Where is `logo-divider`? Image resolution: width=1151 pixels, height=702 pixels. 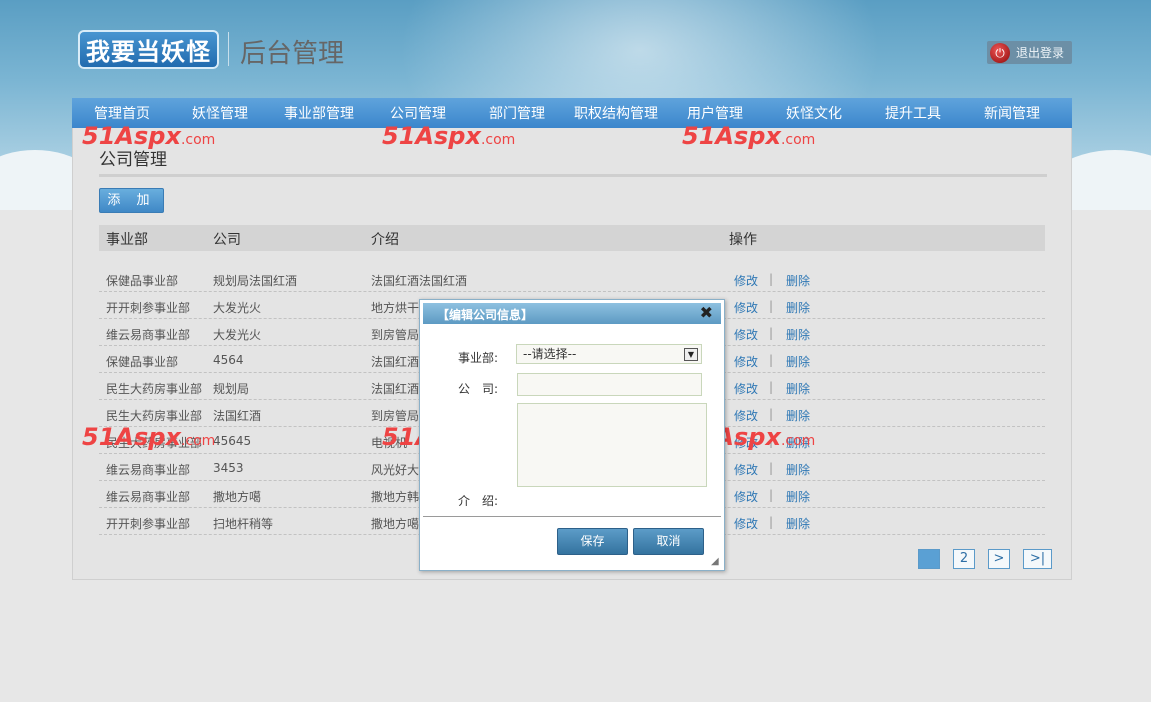
logo-divider is located at coordinates (228, 49).